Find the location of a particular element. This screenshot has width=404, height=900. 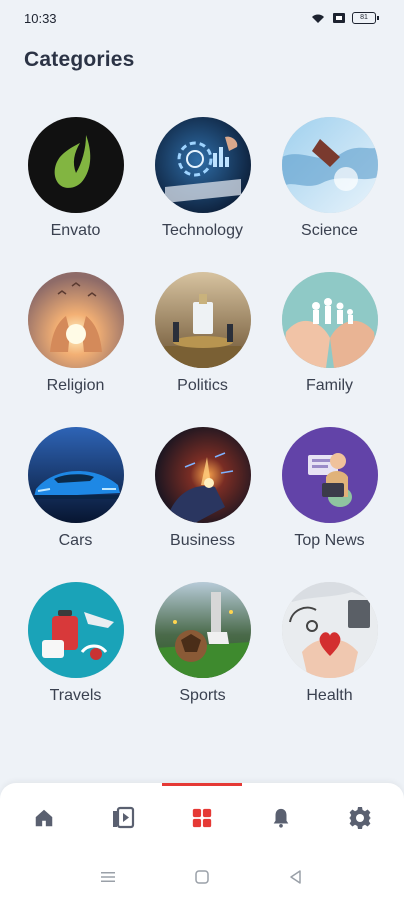

category-politics: Politics is located at coordinates (202, 341).